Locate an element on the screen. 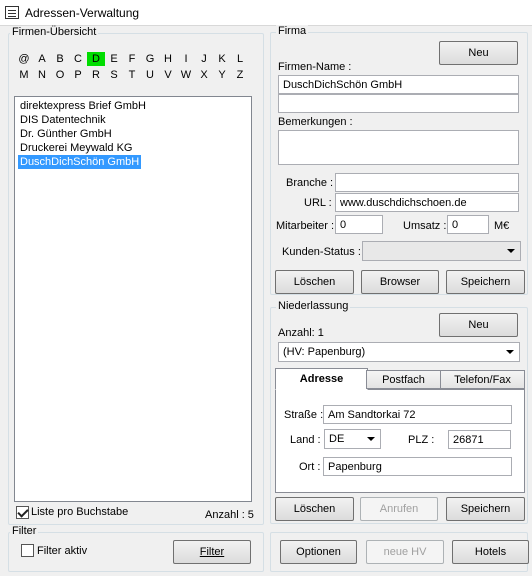 The image size is (532, 576). app-icon is located at coordinates (12, 12).